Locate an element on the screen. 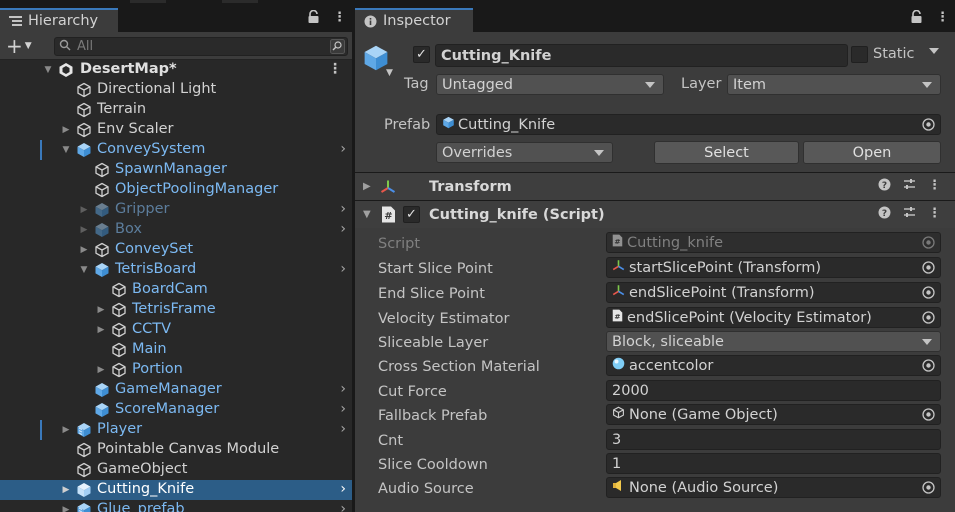  hierarchy-item: ▼ TetrisBoard › is located at coordinates (176, 270).